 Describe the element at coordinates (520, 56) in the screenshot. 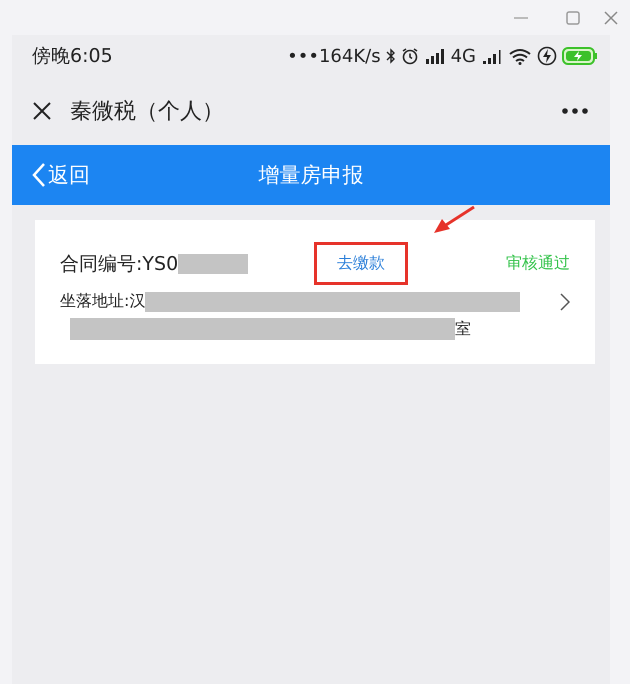

I see `wifi-icon` at that location.